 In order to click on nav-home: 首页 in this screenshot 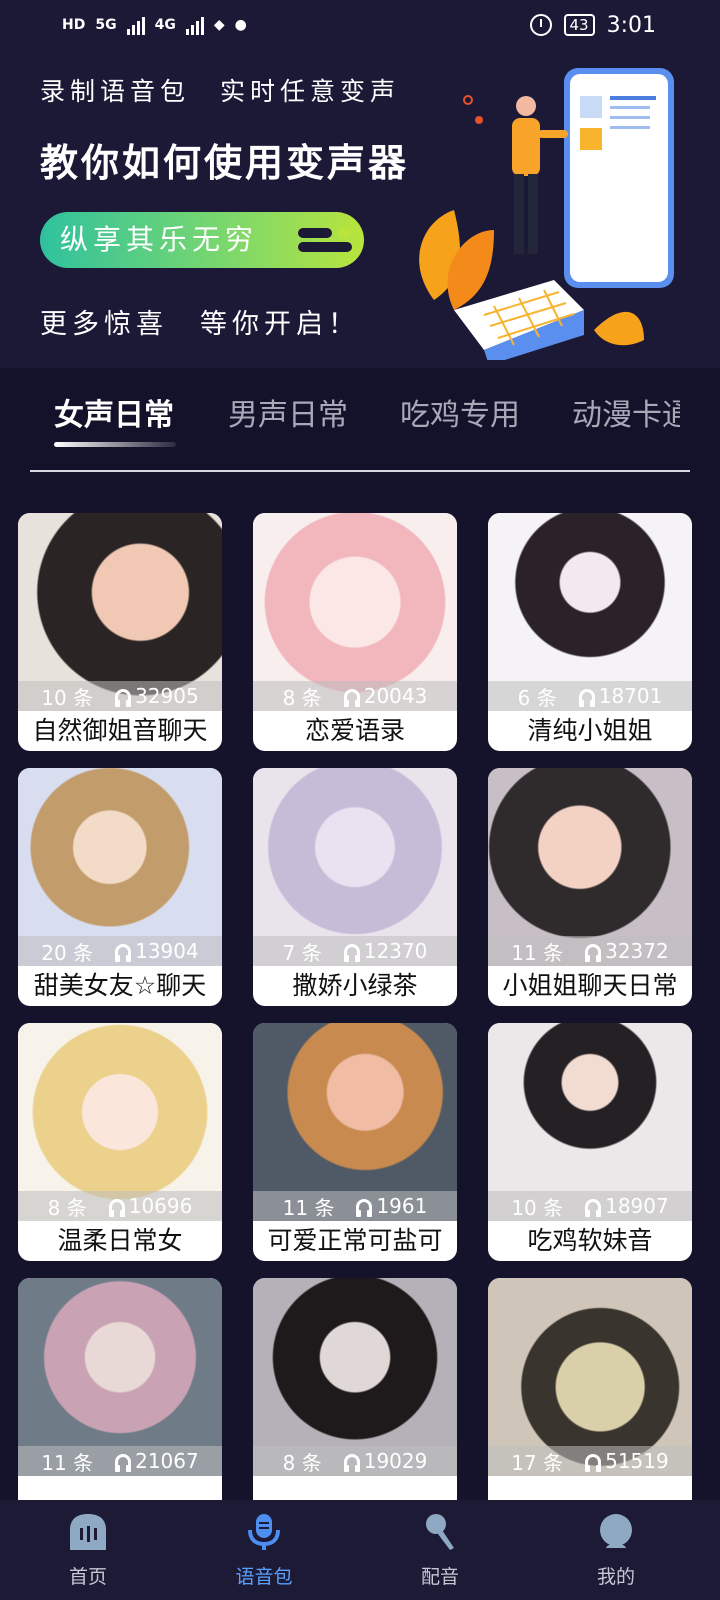, I will do `click(88, 1550)`.